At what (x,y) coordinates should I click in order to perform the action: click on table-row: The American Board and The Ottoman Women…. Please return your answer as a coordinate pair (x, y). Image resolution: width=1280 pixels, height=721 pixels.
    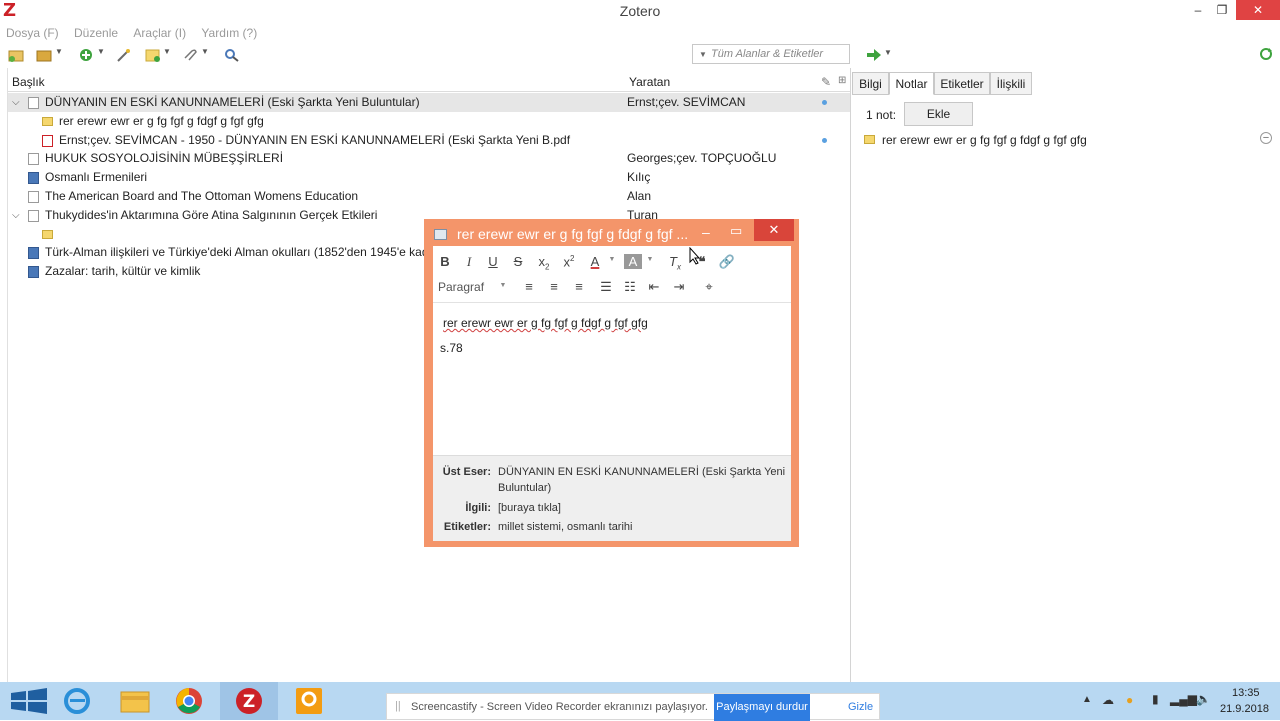
    Looking at the image, I should click on (429, 196).